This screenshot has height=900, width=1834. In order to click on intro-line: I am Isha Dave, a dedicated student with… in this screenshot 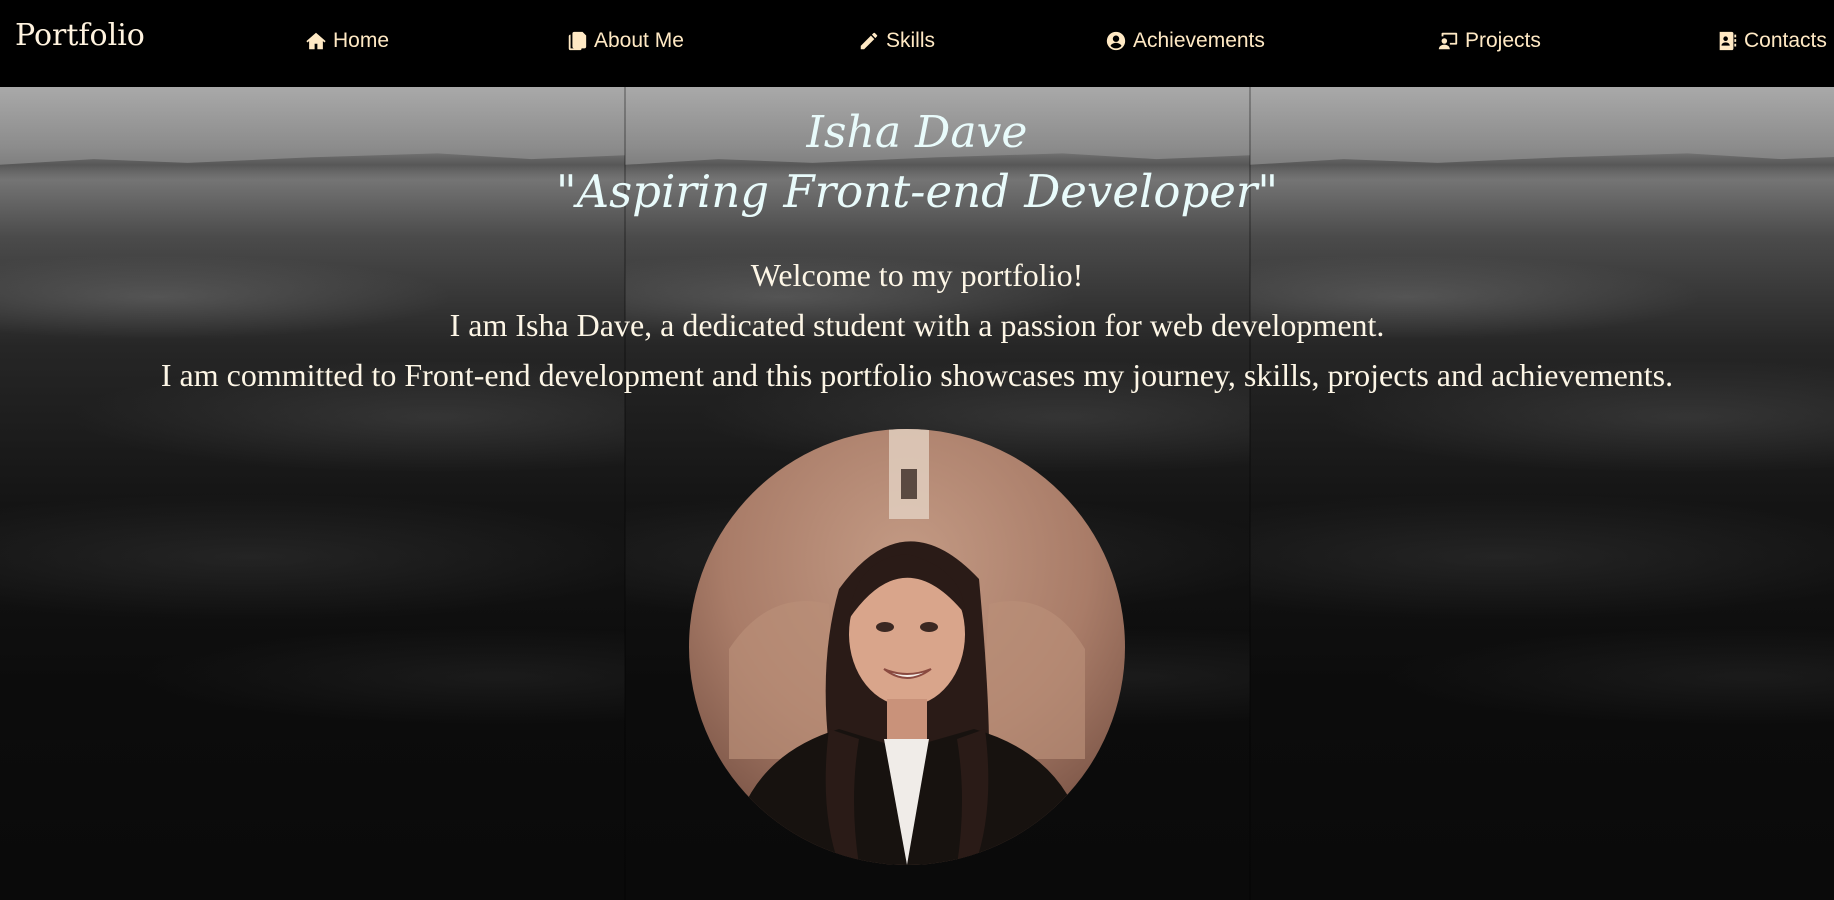, I will do `click(917, 325)`.